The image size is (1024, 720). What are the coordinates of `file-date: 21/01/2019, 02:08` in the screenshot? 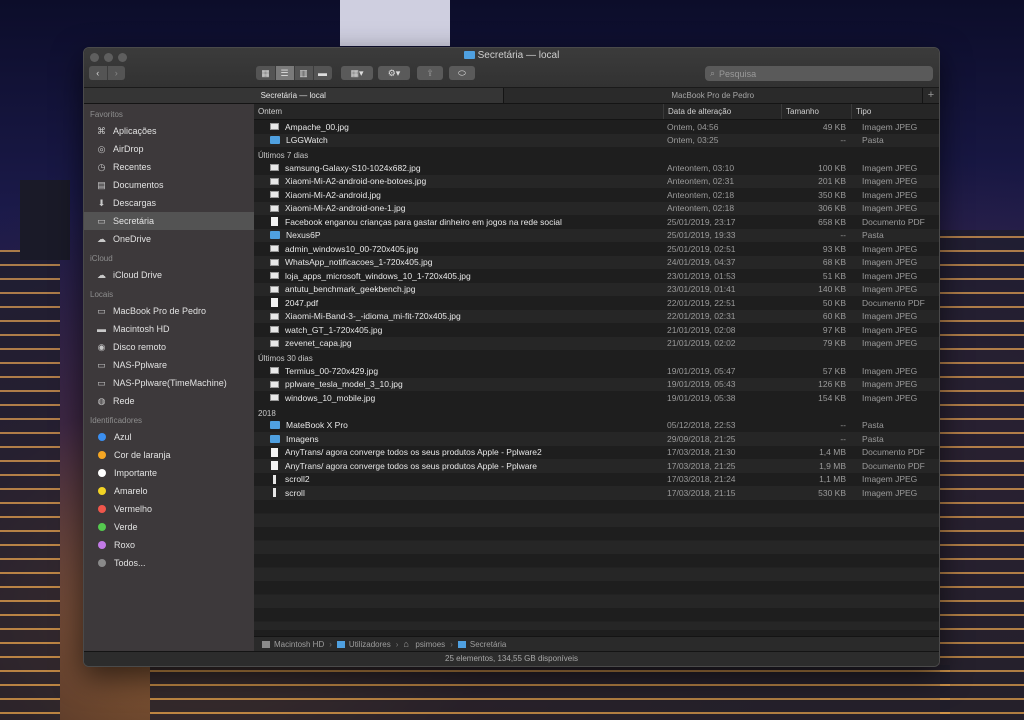 It's located at (701, 329).